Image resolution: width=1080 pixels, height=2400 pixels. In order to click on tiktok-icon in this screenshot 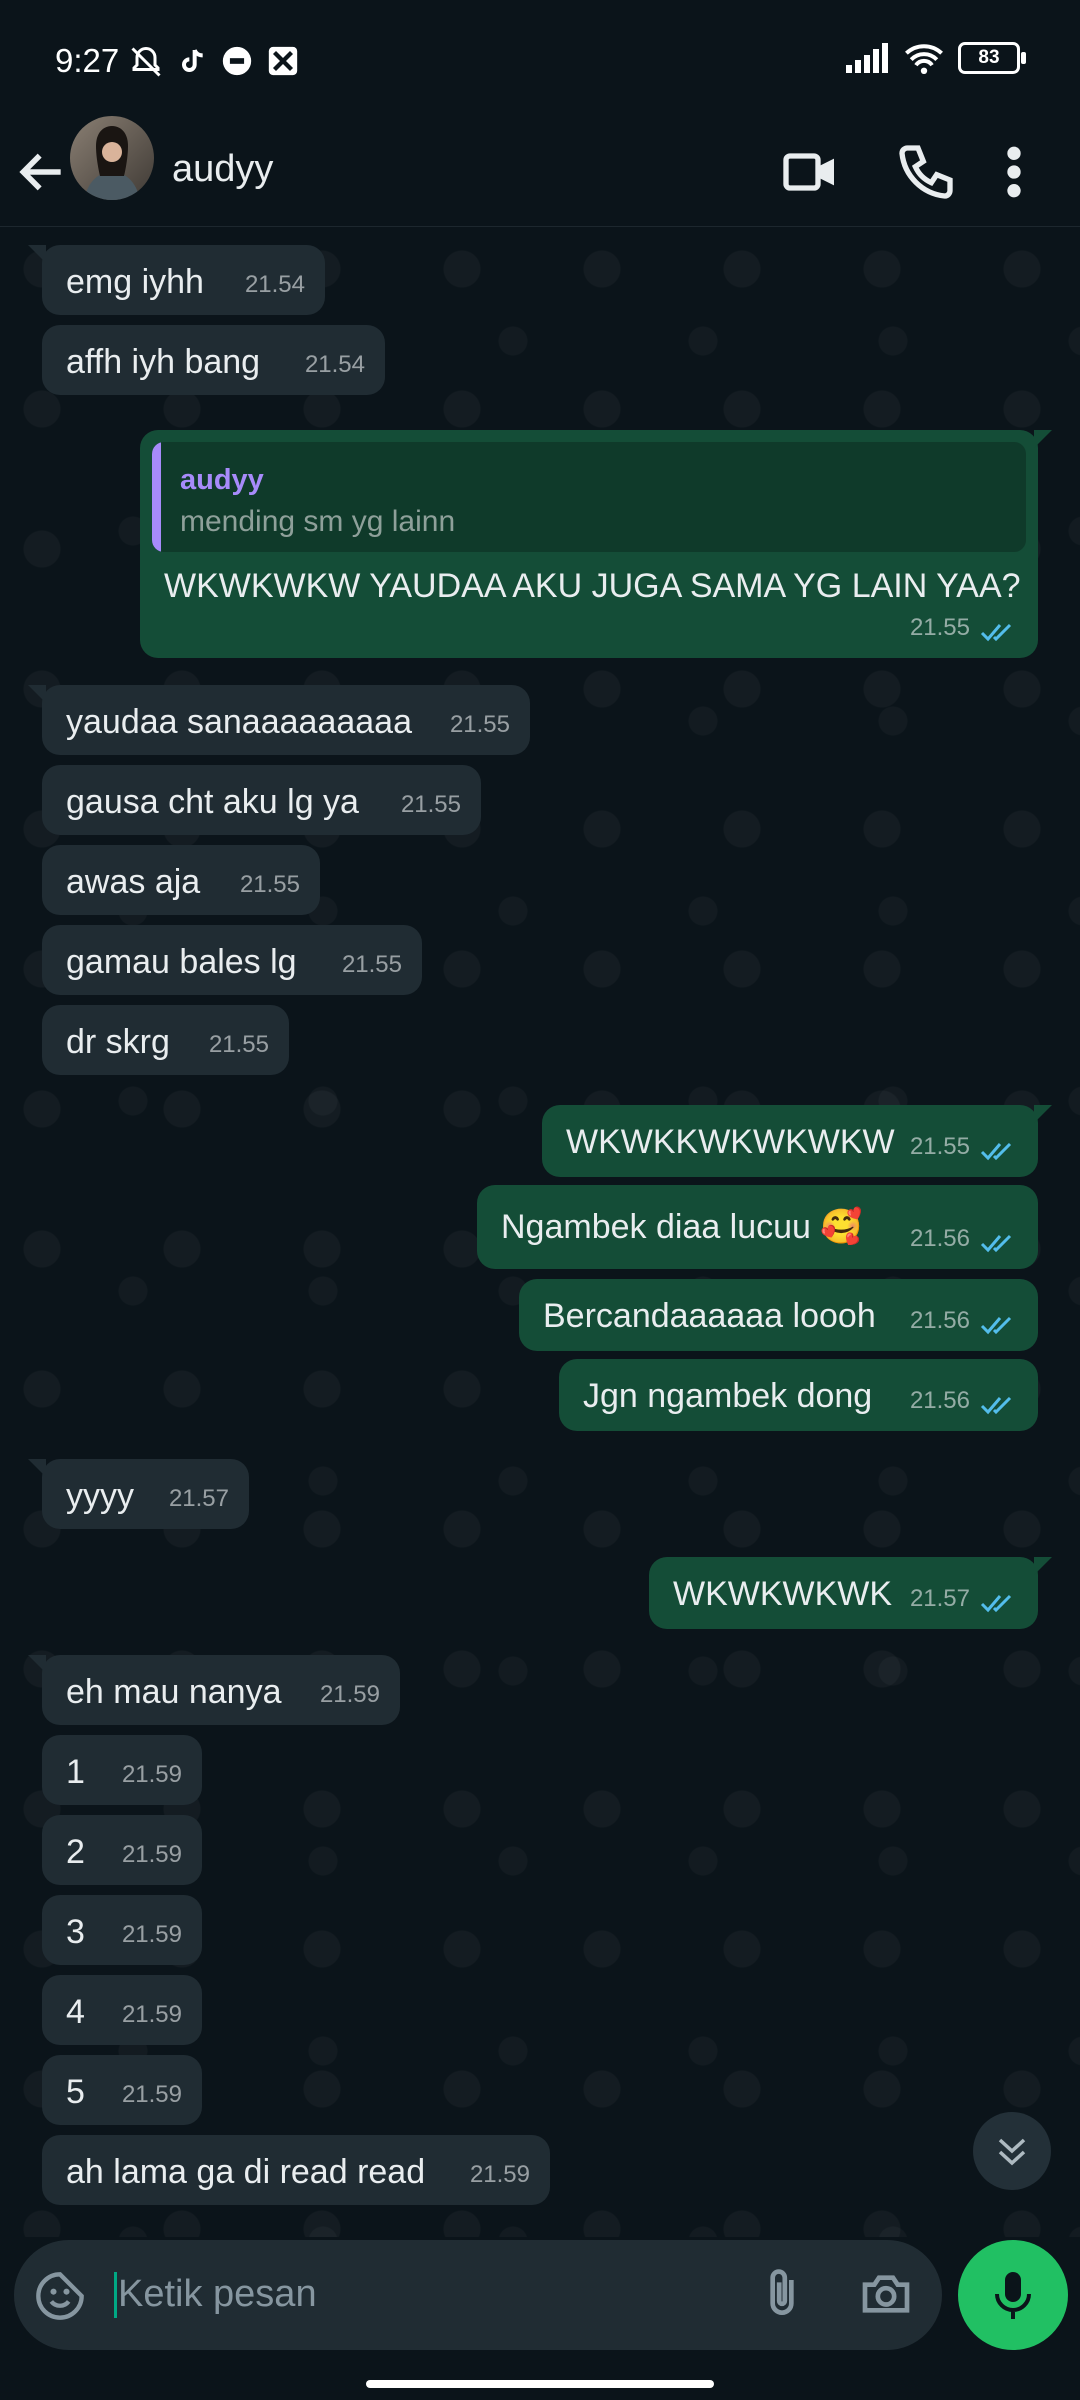, I will do `click(192, 60)`.